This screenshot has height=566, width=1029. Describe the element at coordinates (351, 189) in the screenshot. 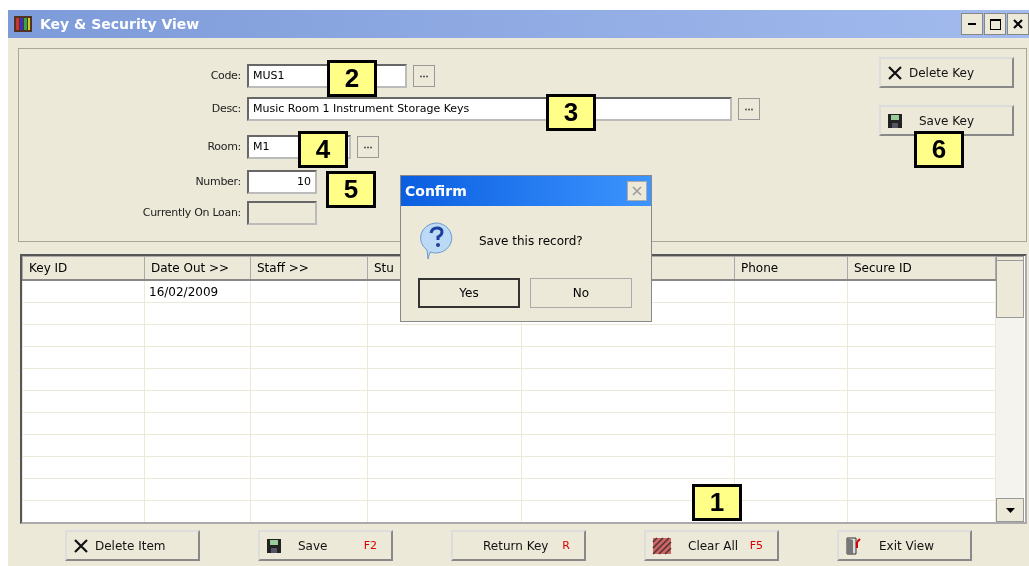

I see `number-callout-tooltip: 5` at that location.